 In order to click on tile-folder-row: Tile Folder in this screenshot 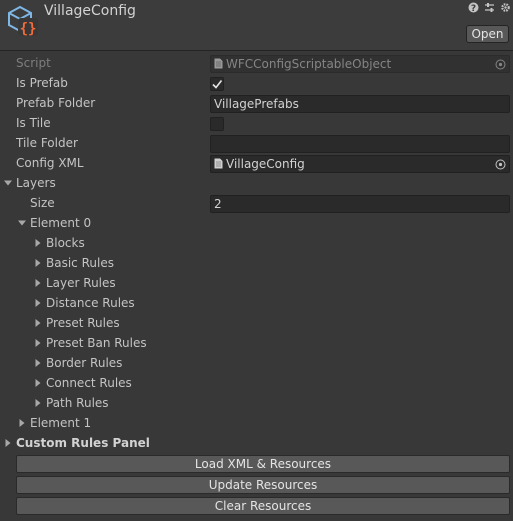, I will do `click(256, 144)`.